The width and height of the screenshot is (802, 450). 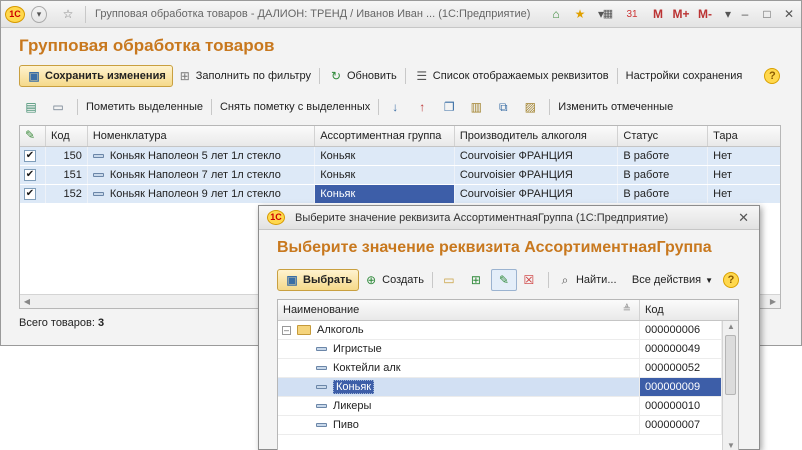 What do you see at coordinates (511, 76) in the screenshot?
I see `attributes-list-button: ☰ Список отображаемых реквизитов` at bounding box center [511, 76].